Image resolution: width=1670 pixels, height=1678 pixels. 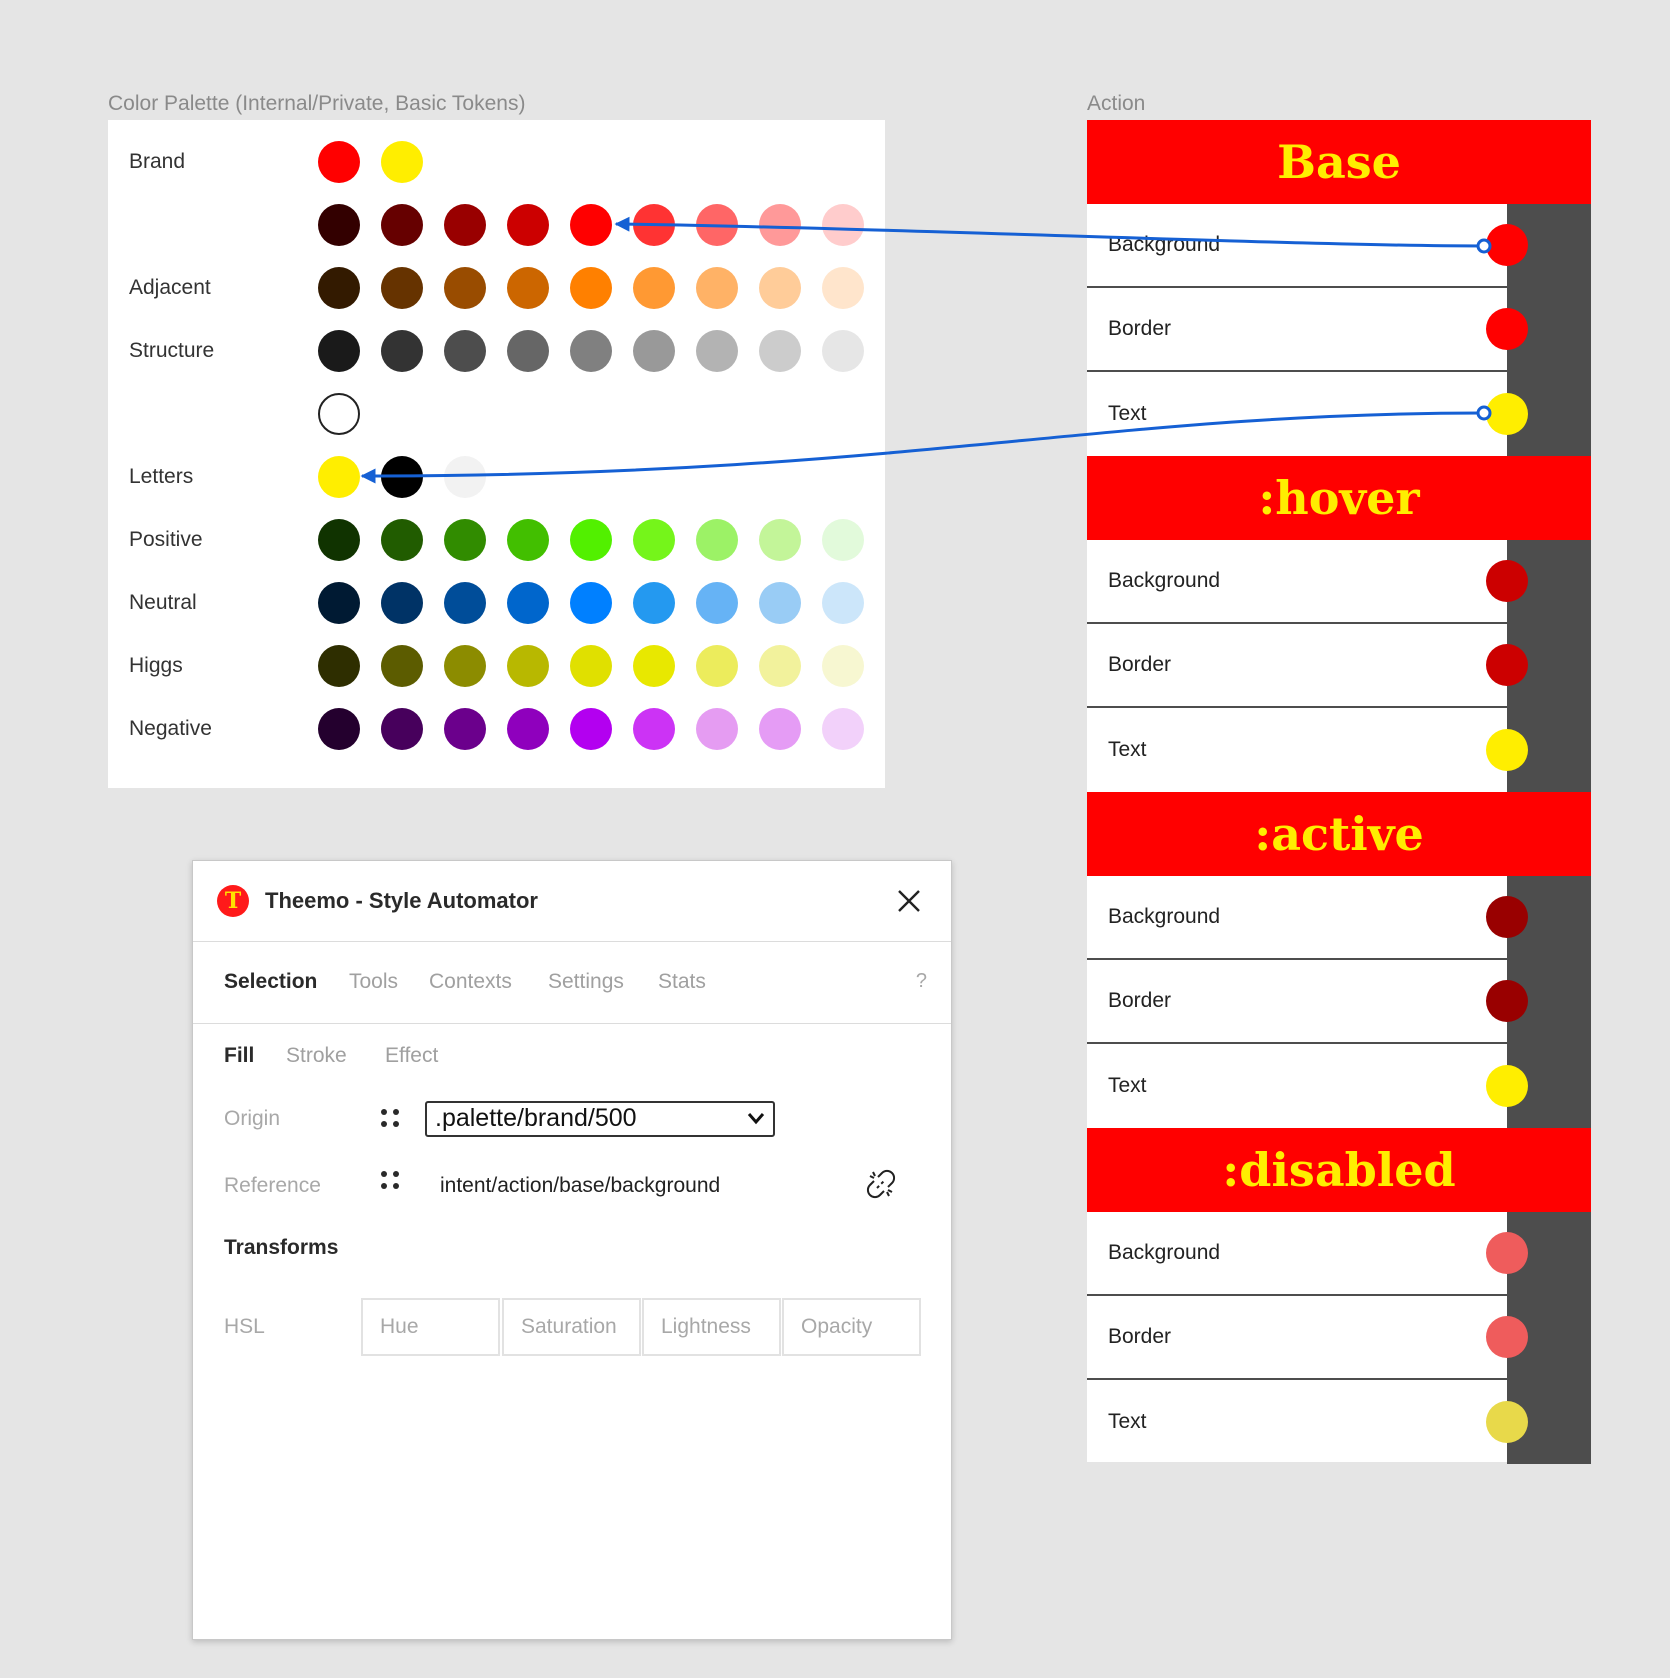 What do you see at coordinates (851, 1327) in the screenshot?
I see `opacity-input` at bounding box center [851, 1327].